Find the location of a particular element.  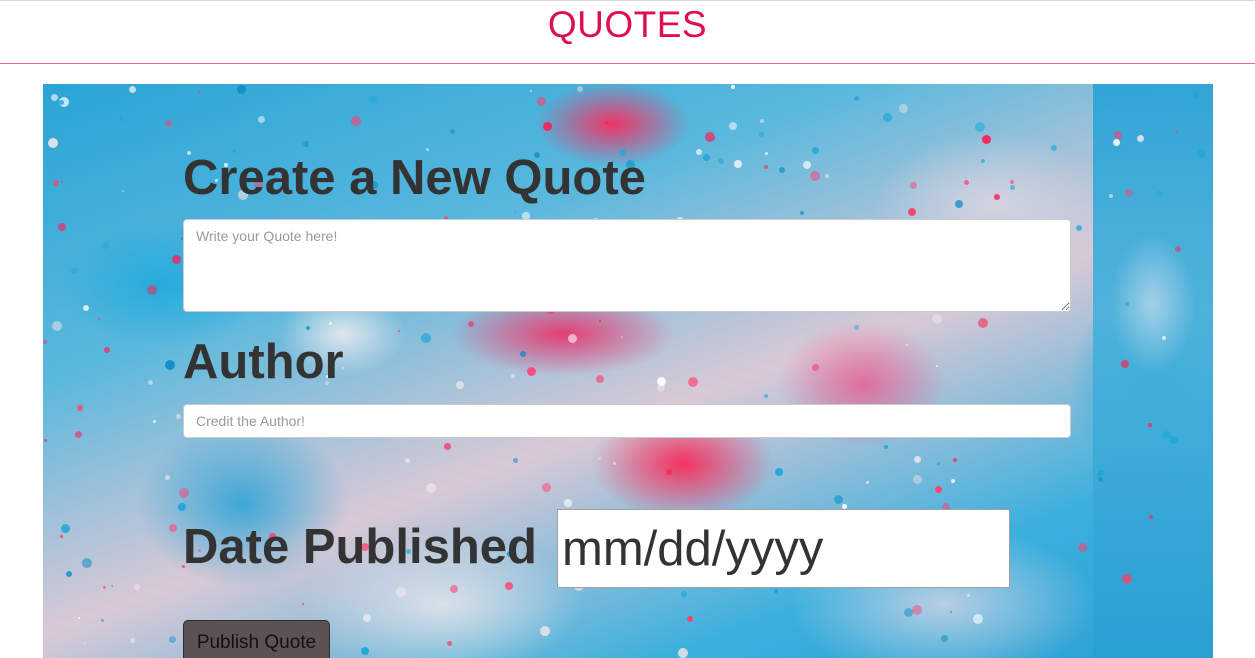

author-input is located at coordinates (627, 421).